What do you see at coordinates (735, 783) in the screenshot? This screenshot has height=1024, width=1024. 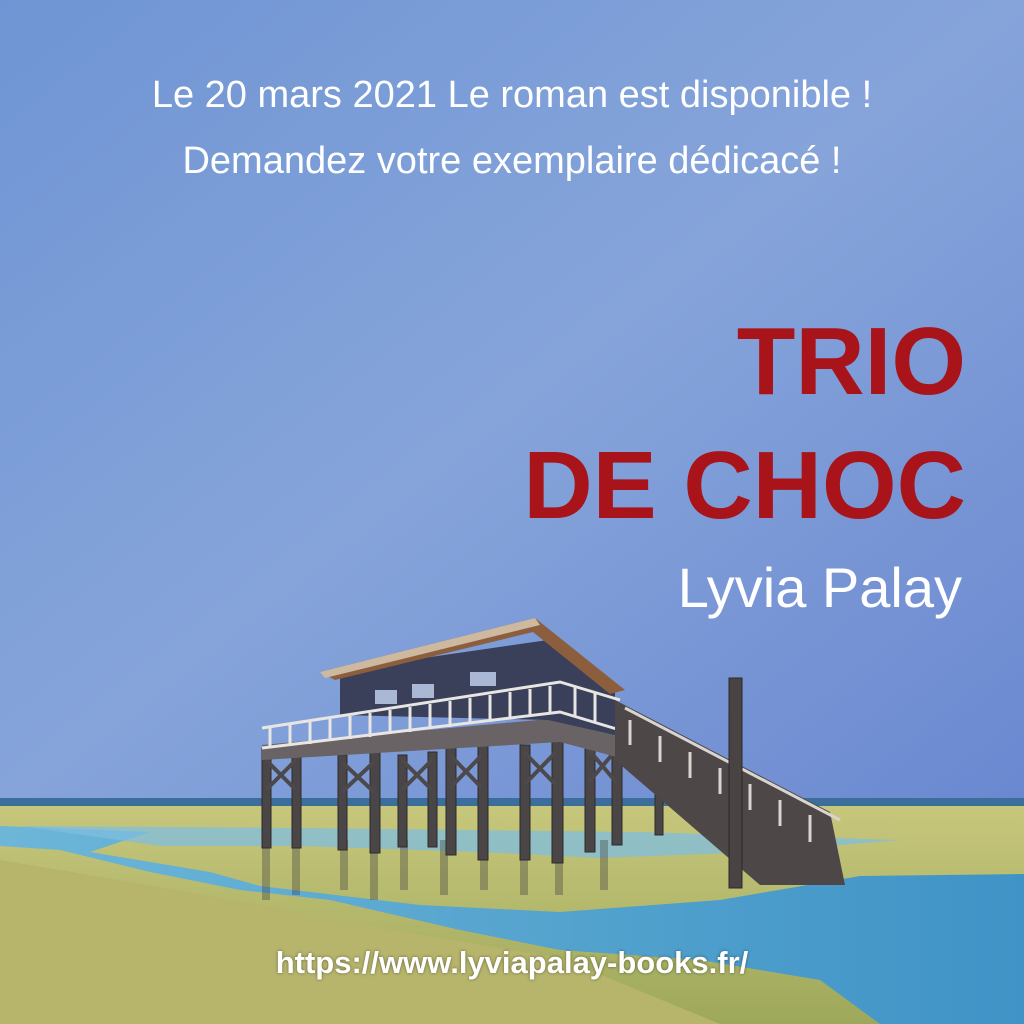 I see `mooring-post` at bounding box center [735, 783].